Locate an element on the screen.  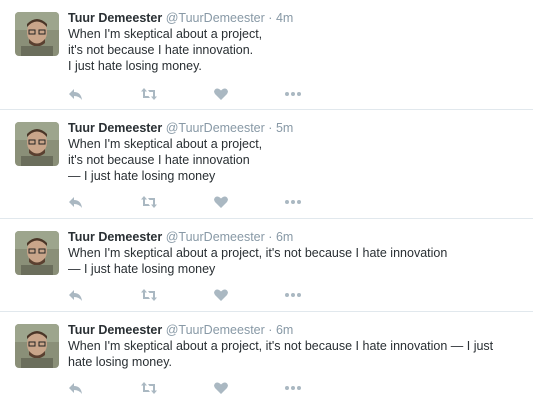
timestamp: 5m is located at coordinates (284, 128).